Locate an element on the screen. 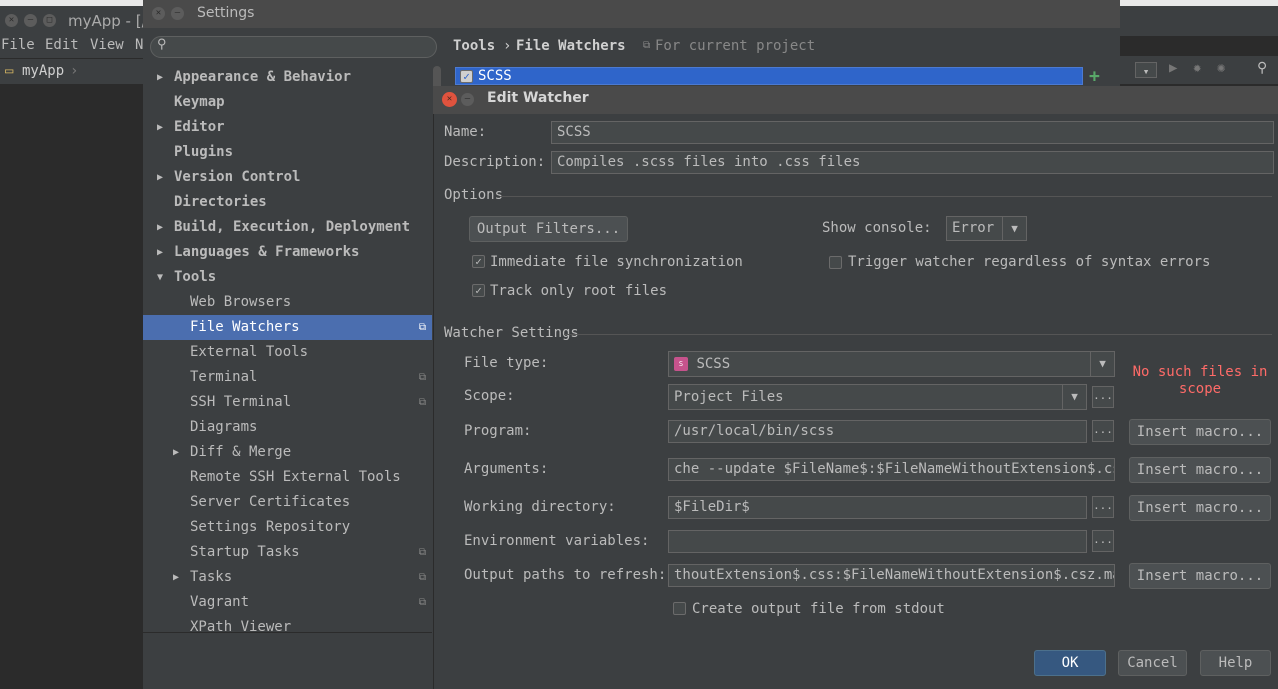  search-everywhere-icon: ⚲ is located at coordinates (1262, 68).